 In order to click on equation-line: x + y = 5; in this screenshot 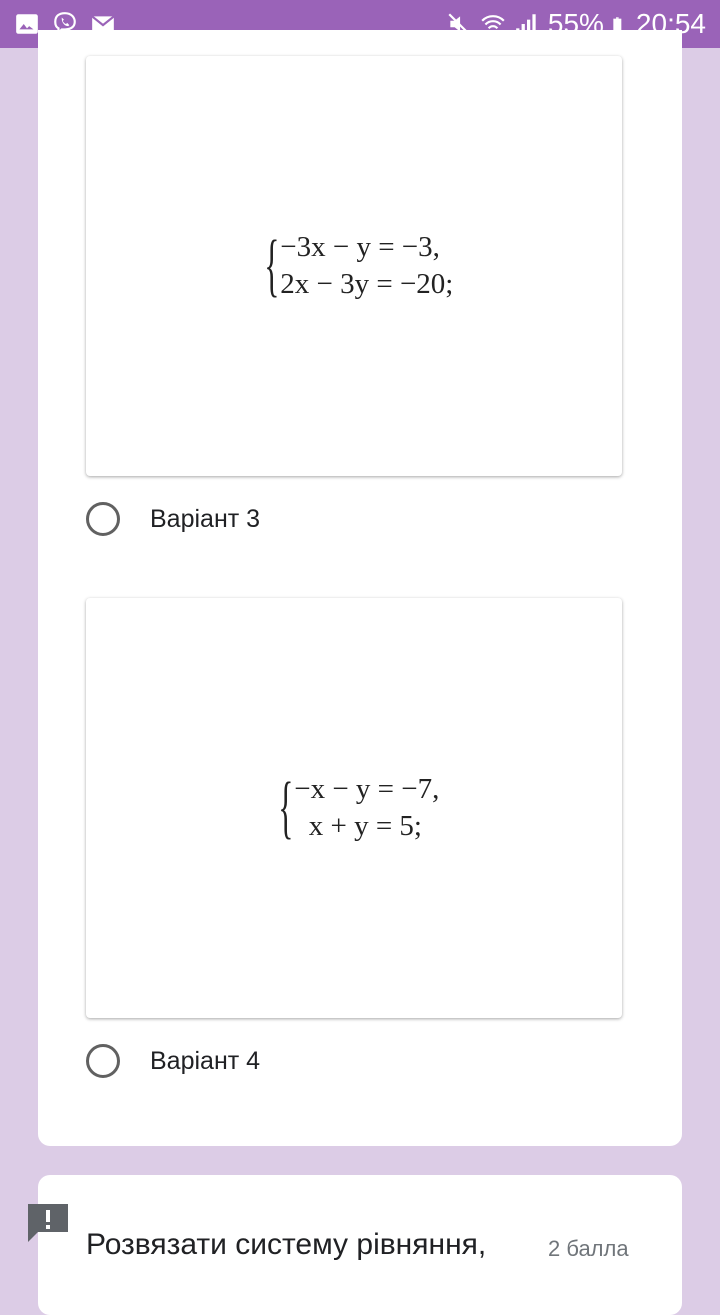, I will do `click(358, 826)`.